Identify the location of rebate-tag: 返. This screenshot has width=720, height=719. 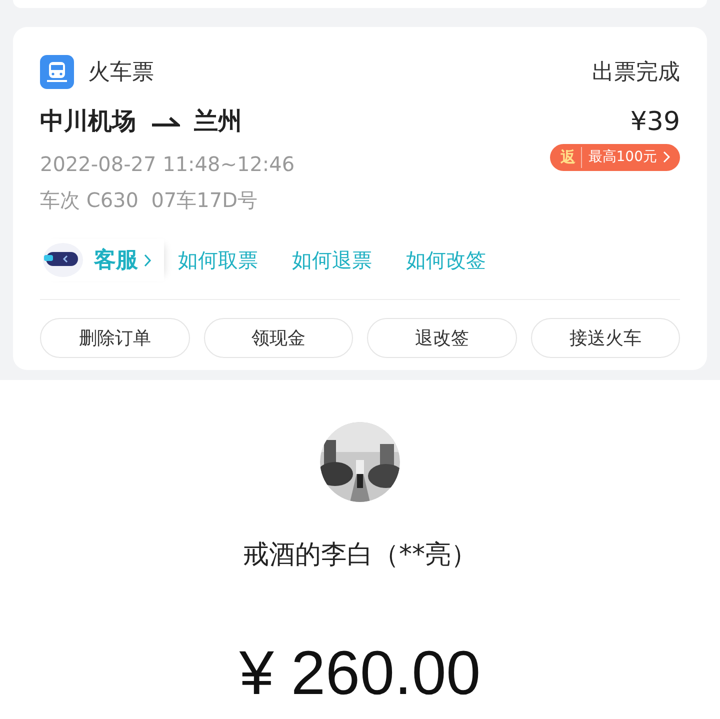
(568, 157).